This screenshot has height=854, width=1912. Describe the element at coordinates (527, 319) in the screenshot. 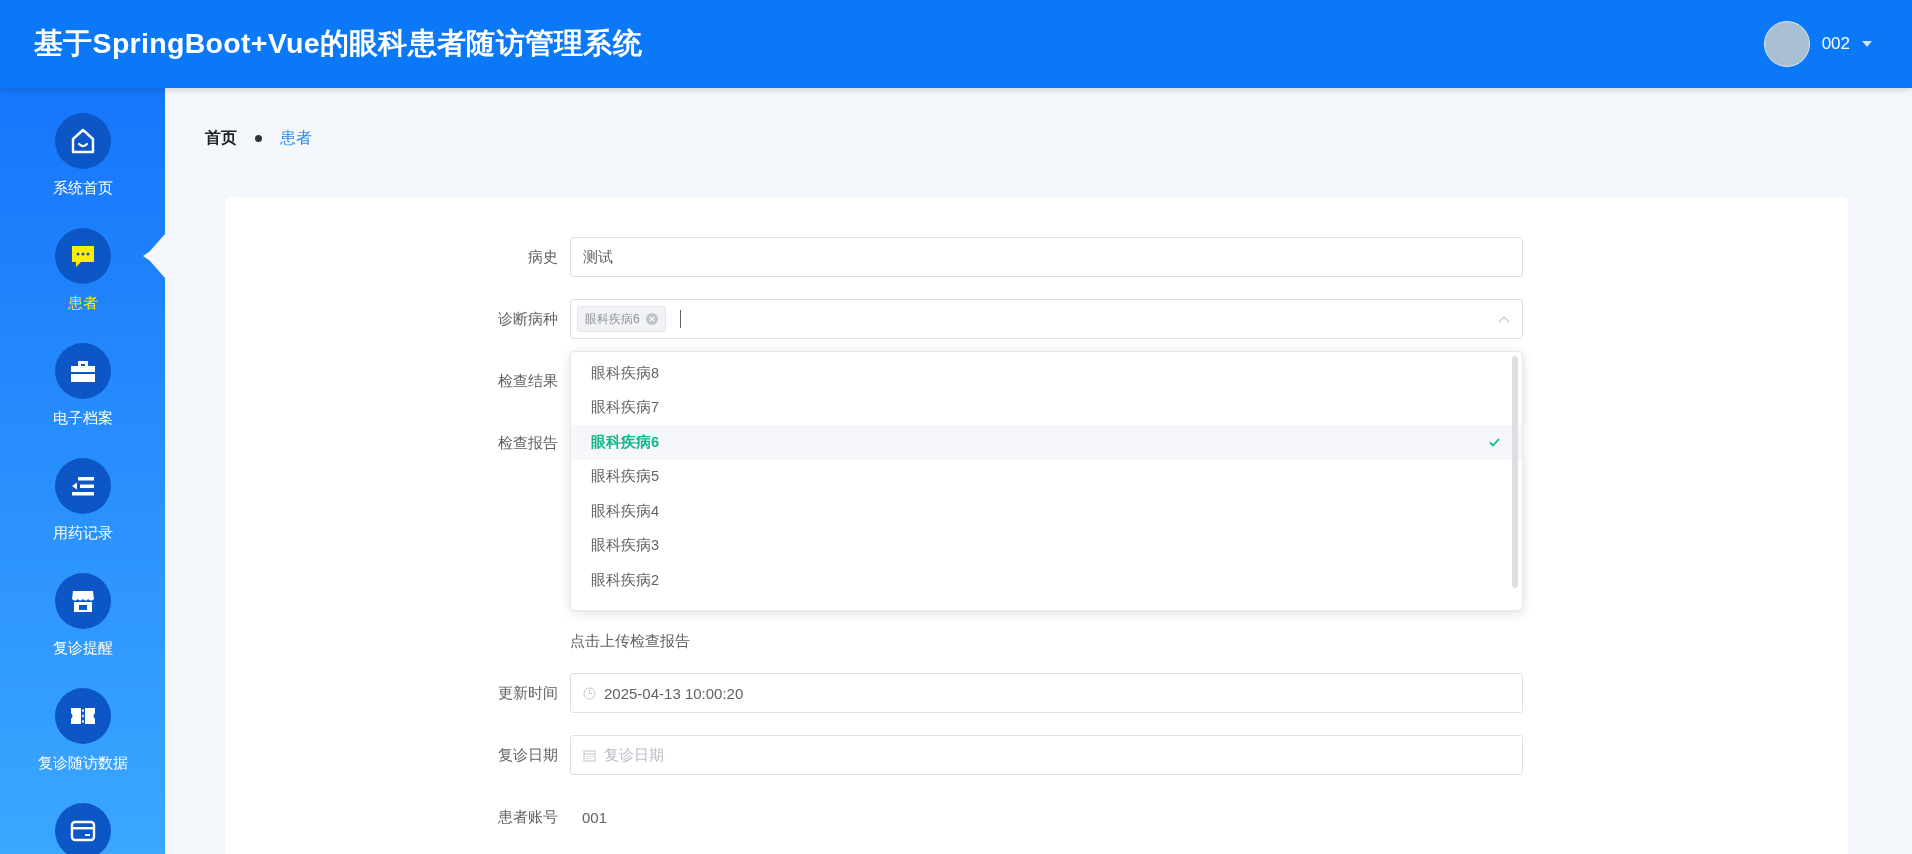

I see `field-label: 诊断病种` at that location.